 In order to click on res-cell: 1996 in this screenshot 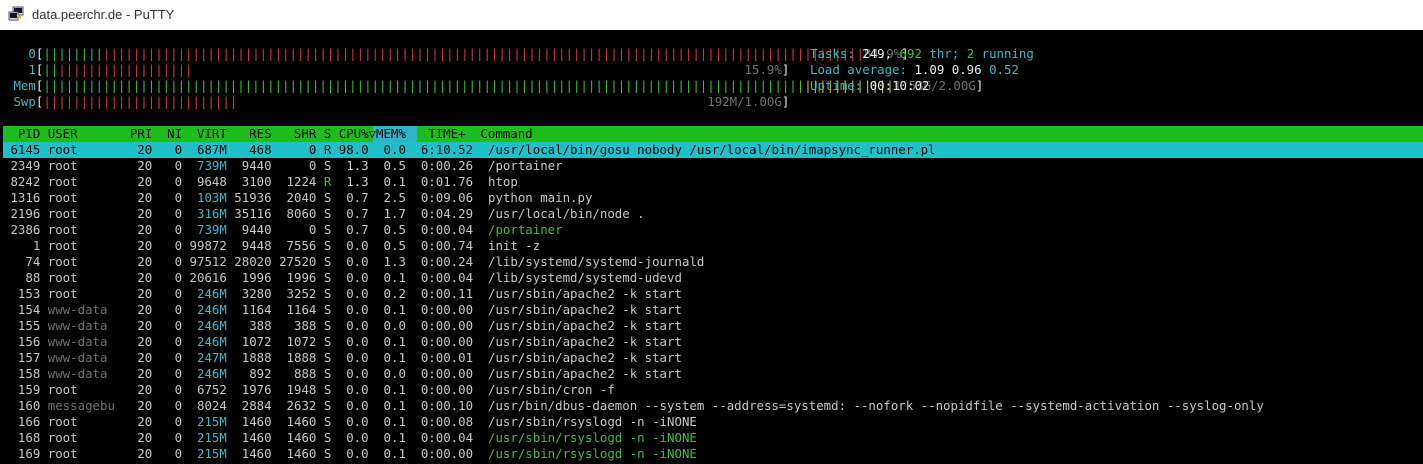, I will do `click(257, 277)`.